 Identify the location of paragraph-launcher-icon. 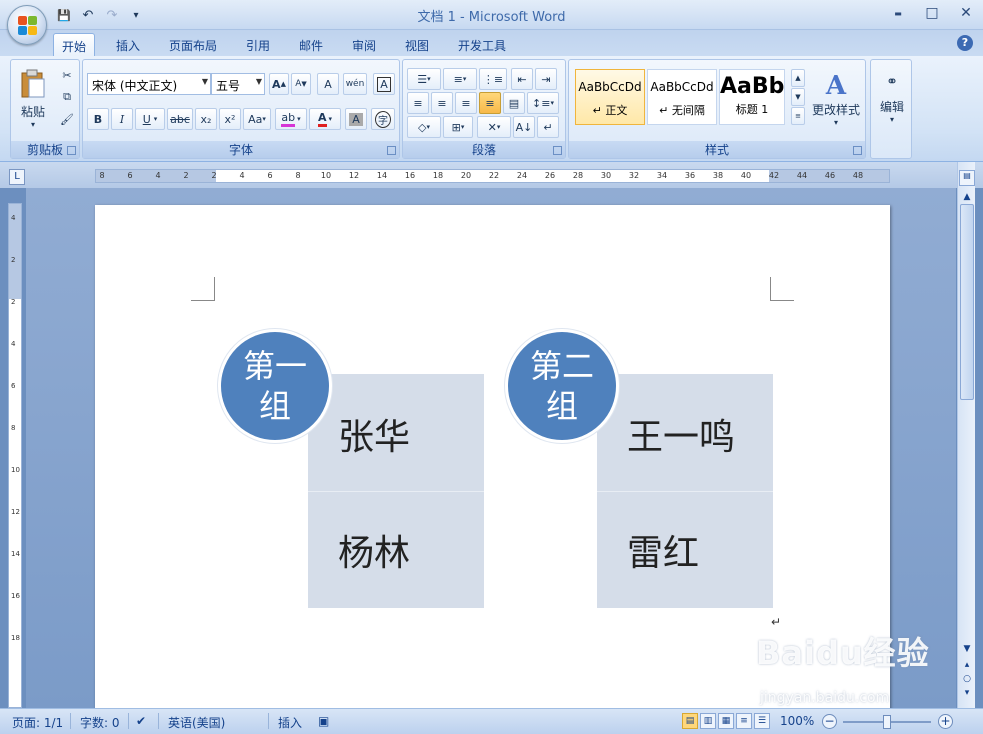
(557, 150).